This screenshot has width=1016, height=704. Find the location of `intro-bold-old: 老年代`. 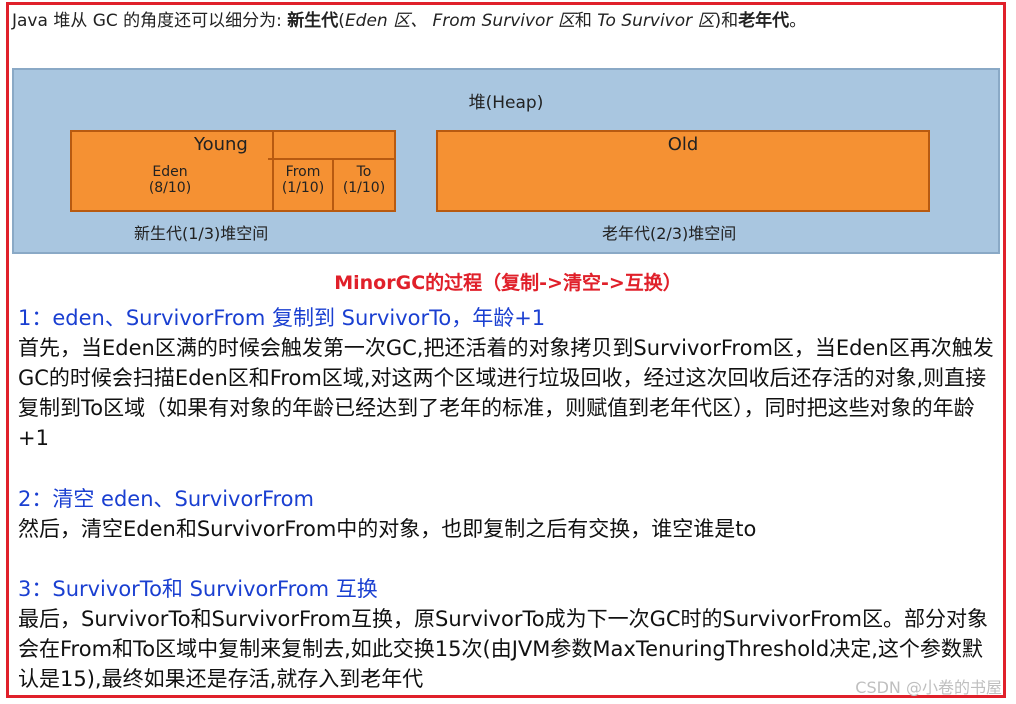

intro-bold-old: 老年代 is located at coordinates (764, 21).